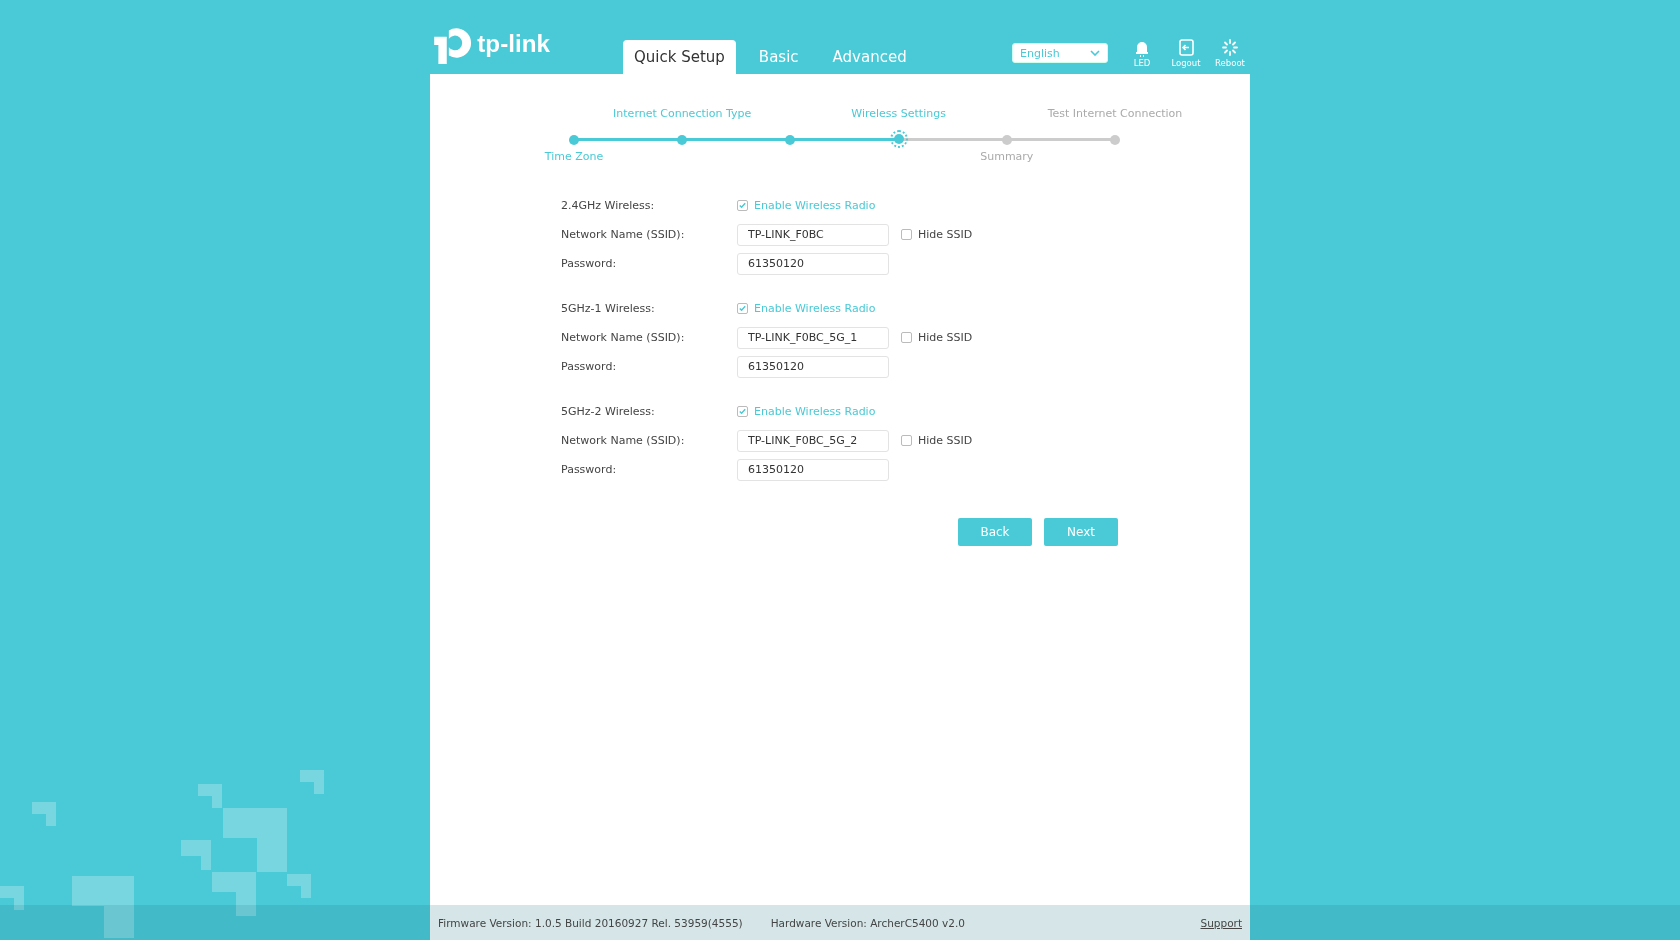 The height and width of the screenshot is (940, 1680). Describe the element at coordinates (608, 308) in the screenshot. I see `field-label: 5GHz-1 Wireless:` at that location.